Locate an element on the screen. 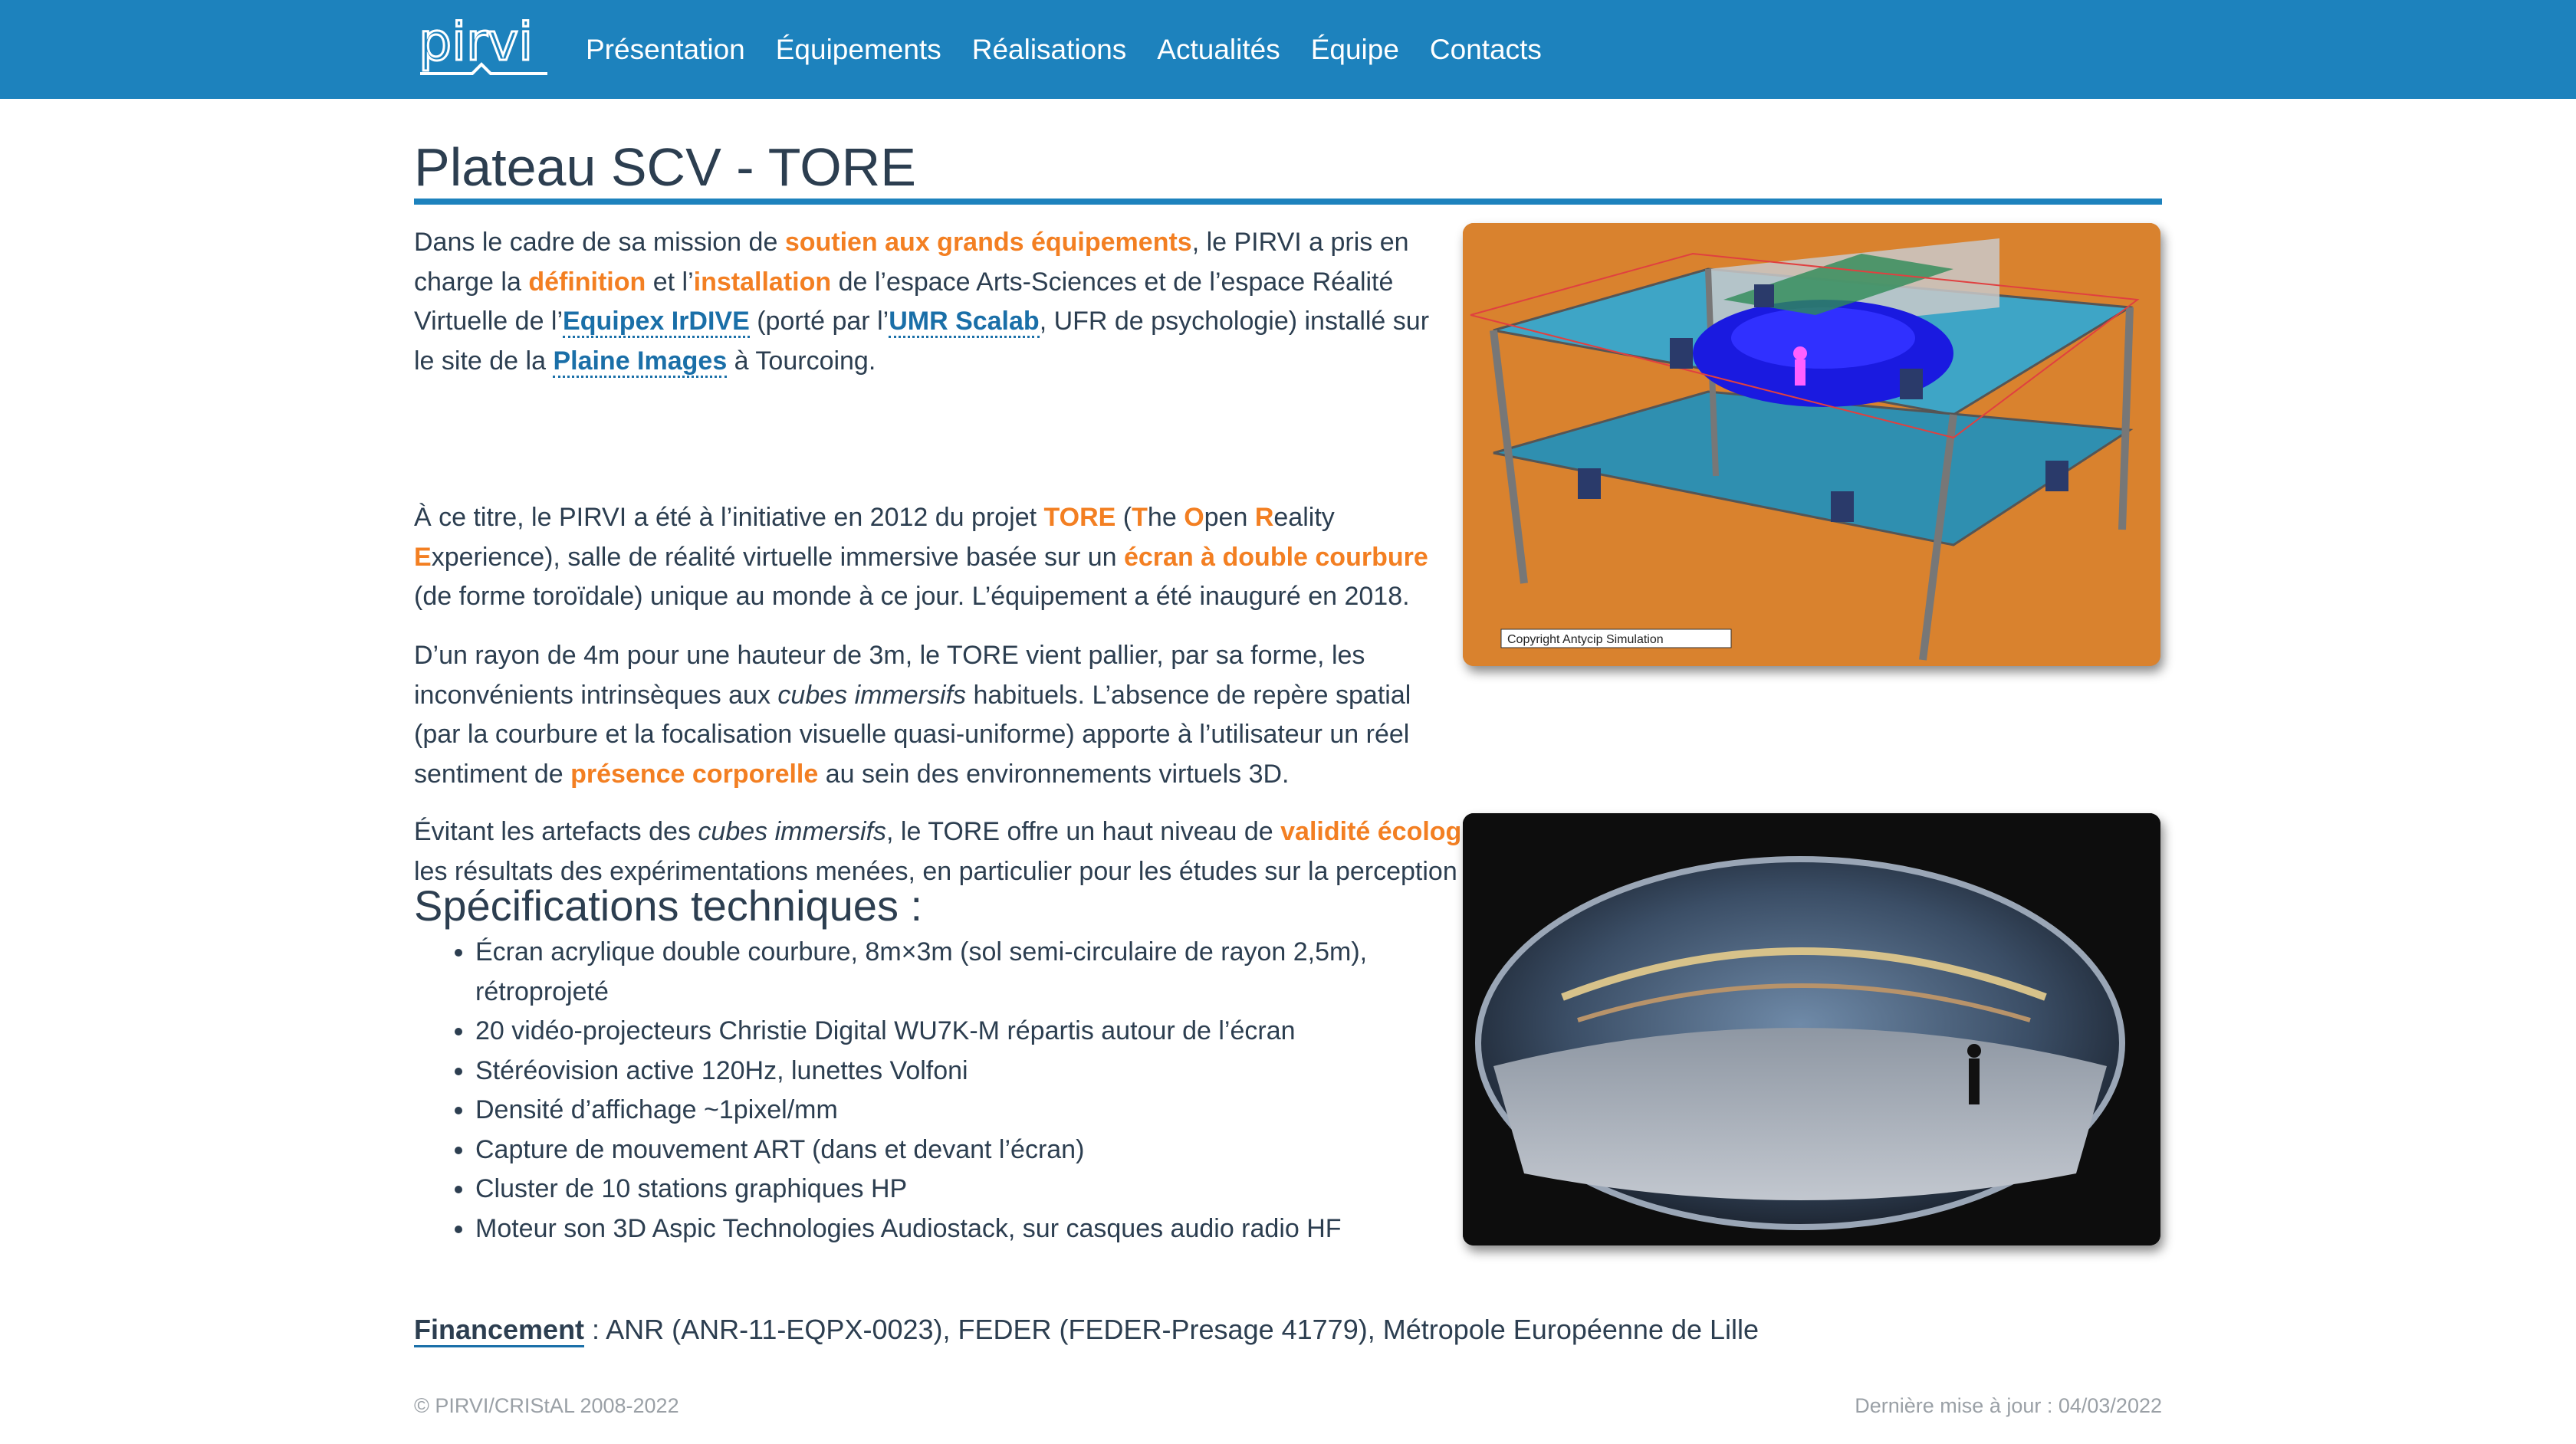 This screenshot has width=2576, height=1444. footer-copyright: © PIRVI/CRIStAL 2008-2022 is located at coordinates (546, 1405).